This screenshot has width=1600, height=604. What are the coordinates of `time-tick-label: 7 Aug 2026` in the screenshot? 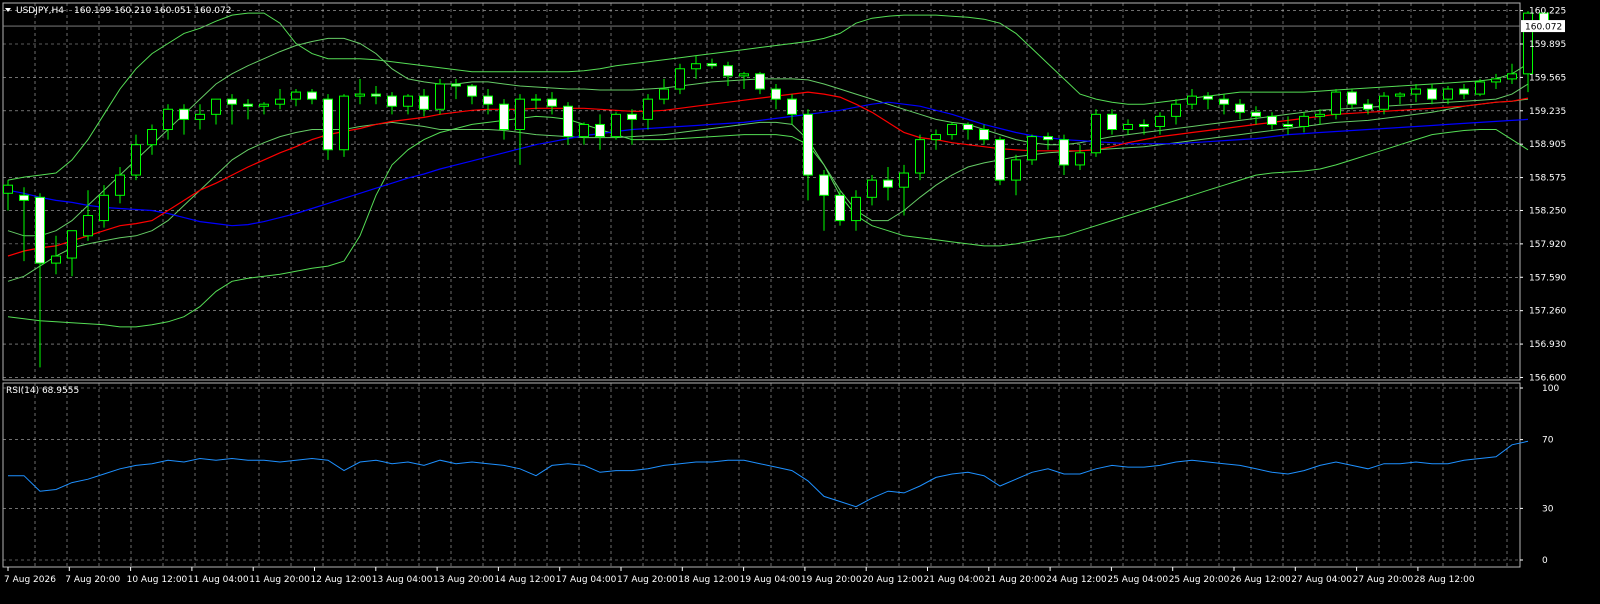 It's located at (30, 580).